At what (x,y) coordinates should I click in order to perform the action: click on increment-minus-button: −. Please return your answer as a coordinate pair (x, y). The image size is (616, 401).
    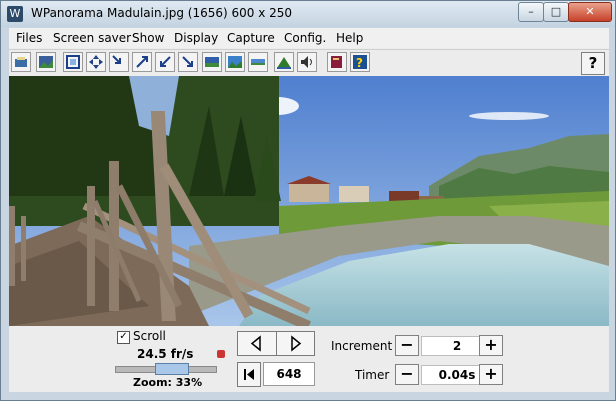
    Looking at the image, I should click on (407, 345).